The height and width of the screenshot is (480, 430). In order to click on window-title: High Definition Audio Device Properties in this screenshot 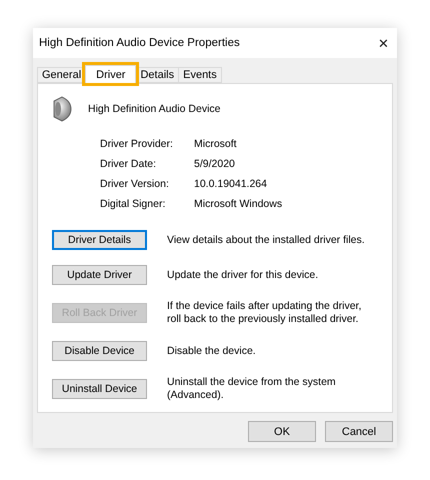, I will do `click(139, 43)`.